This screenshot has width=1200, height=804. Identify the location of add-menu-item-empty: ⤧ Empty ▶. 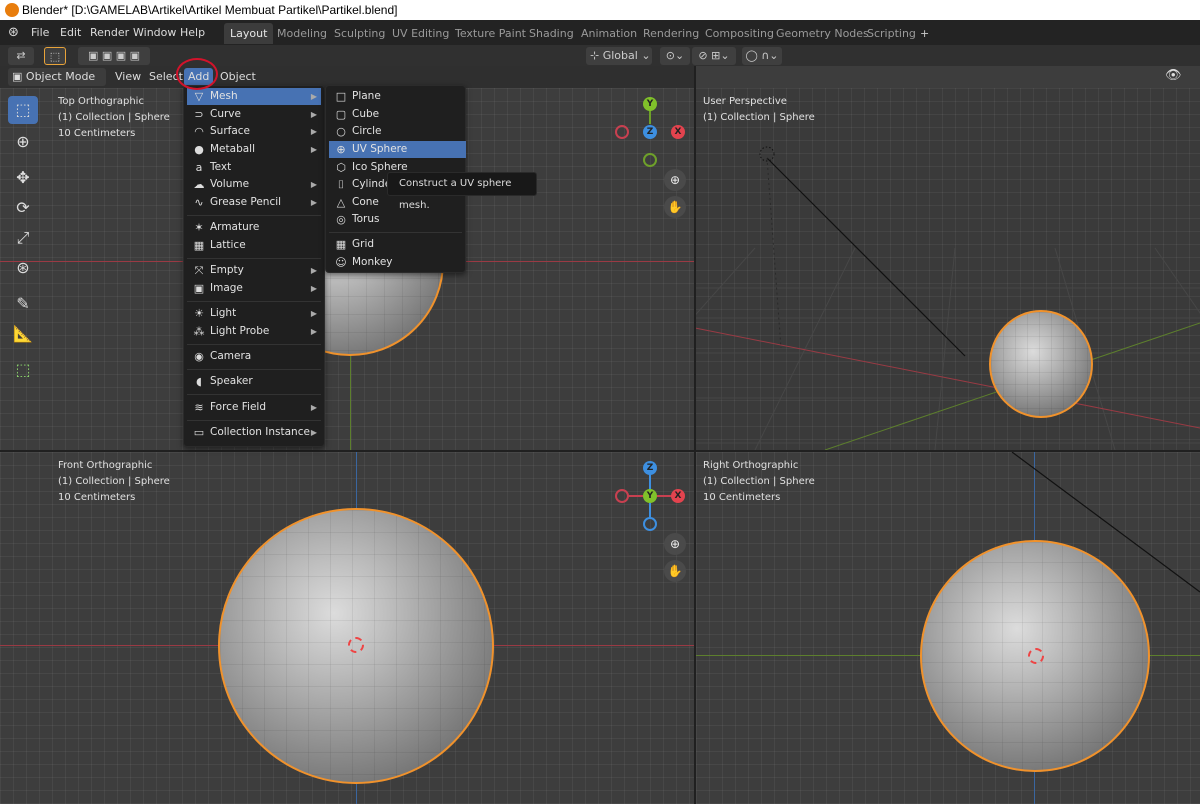
(254, 270).